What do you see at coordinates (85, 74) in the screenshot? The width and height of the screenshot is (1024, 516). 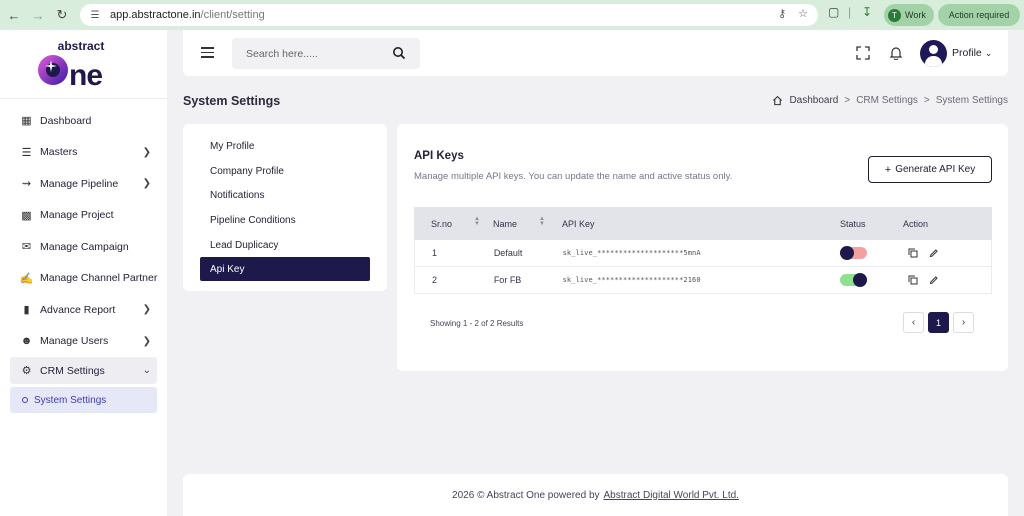 I see `svg-text: ne` at bounding box center [85, 74].